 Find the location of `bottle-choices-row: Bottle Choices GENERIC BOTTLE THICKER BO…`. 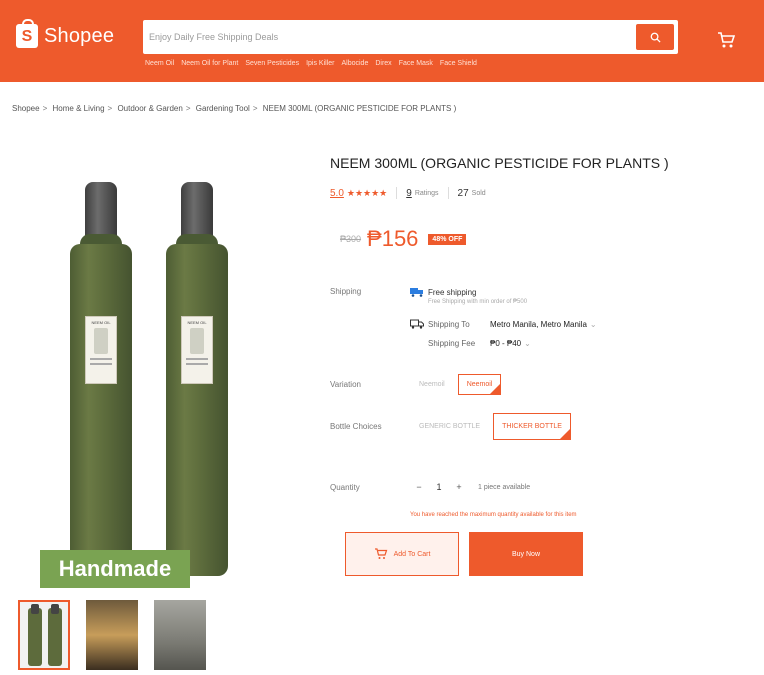

bottle-choices-row: Bottle Choices GENERIC BOTTLE THICKER BO… is located at coordinates (540, 426).